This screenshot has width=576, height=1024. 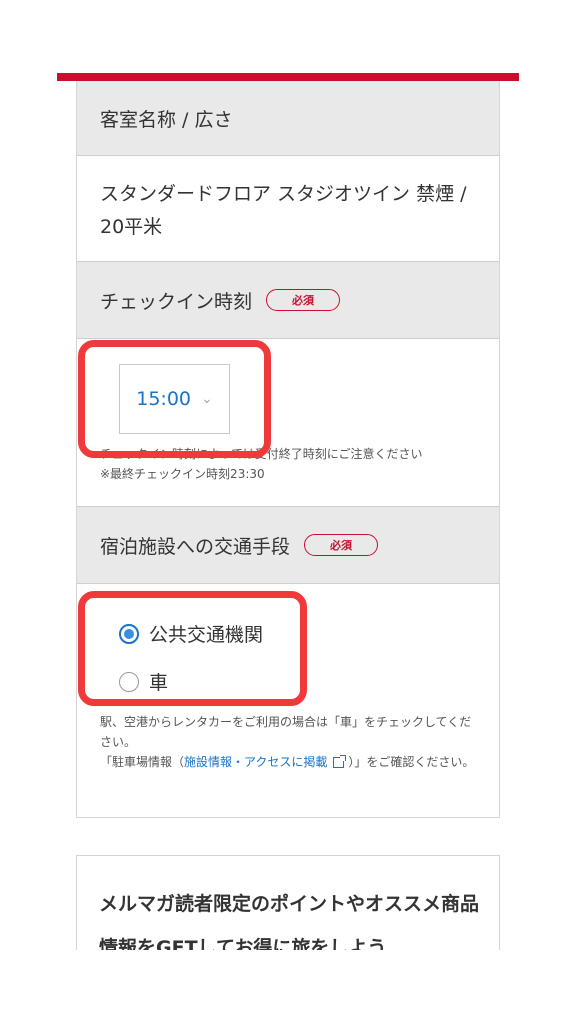 I want to click on top-accent-bar, so click(x=288, y=77).